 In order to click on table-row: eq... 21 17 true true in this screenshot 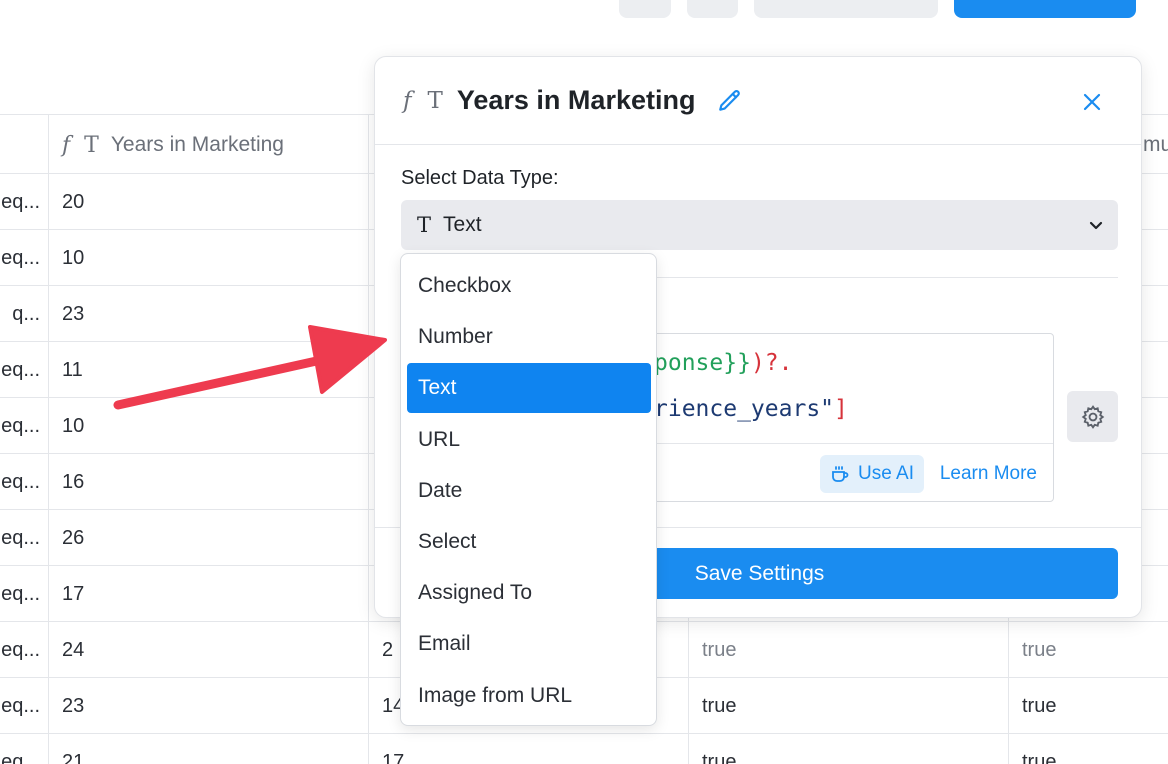, I will do `click(584, 749)`.